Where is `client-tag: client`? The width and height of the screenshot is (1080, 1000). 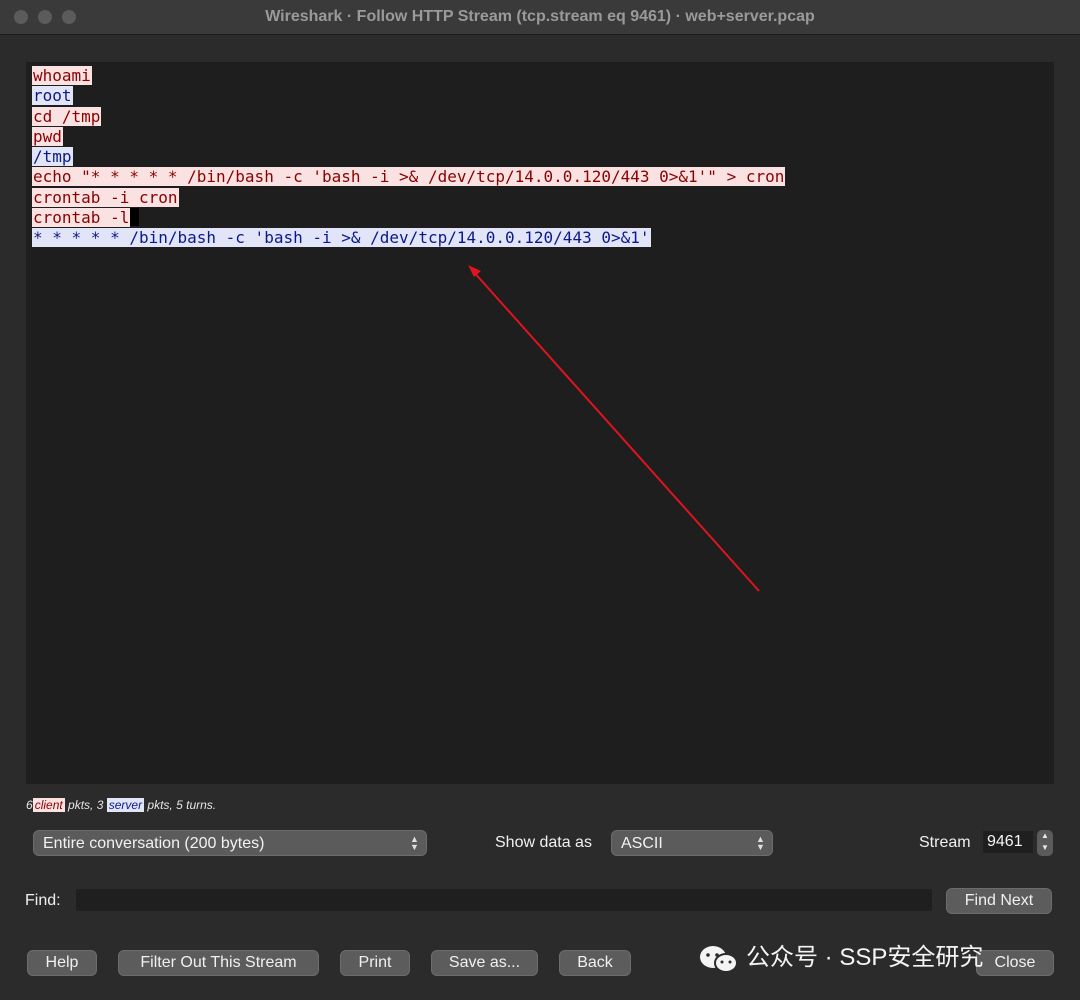
client-tag: client is located at coordinates (48, 805).